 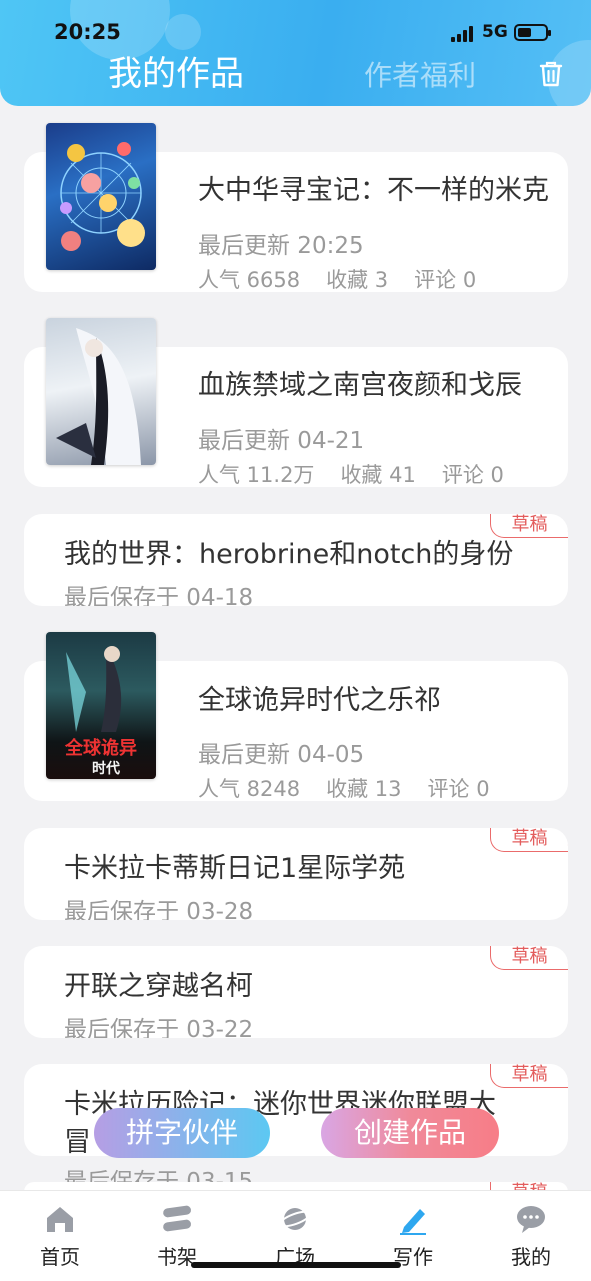 I want to click on tab-author-benefits: 作者福利, so click(x=420, y=74).